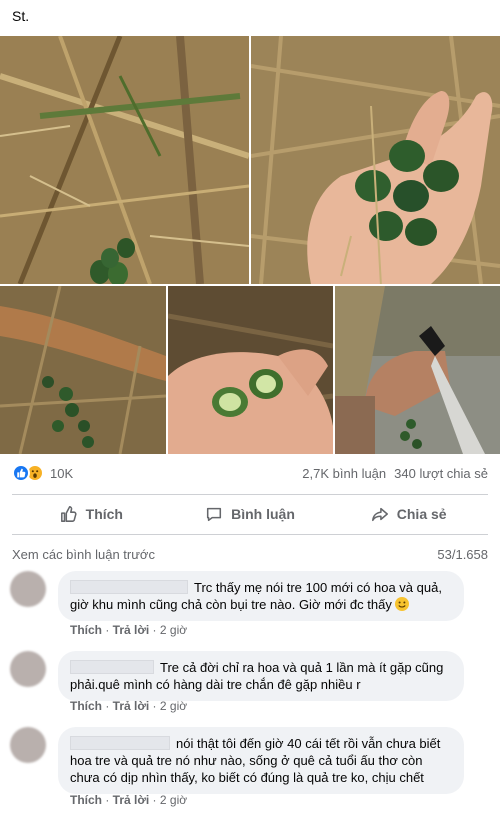  I want to click on like-reaction-icon, so click(21, 473).